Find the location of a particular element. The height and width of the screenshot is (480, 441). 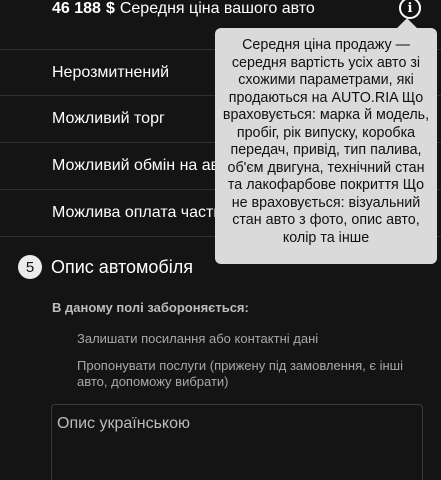

average-price-amount: 46 188 is located at coordinates (76, 8).